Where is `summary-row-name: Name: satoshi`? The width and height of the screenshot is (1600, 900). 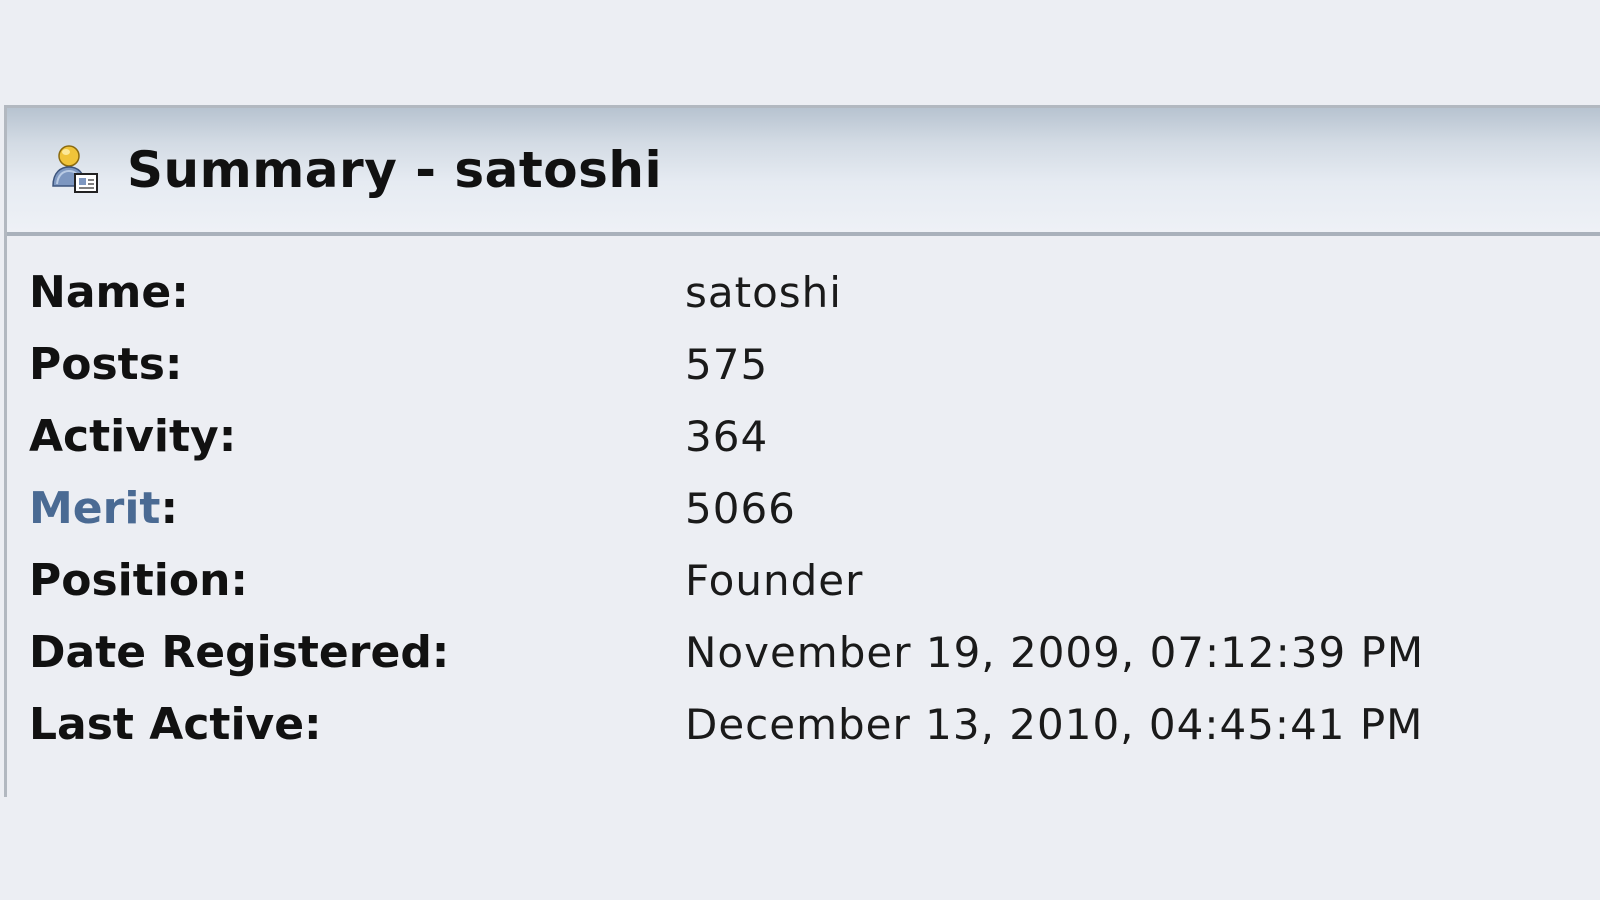
summary-row-name: Name: satoshi is located at coordinates (809, 292).